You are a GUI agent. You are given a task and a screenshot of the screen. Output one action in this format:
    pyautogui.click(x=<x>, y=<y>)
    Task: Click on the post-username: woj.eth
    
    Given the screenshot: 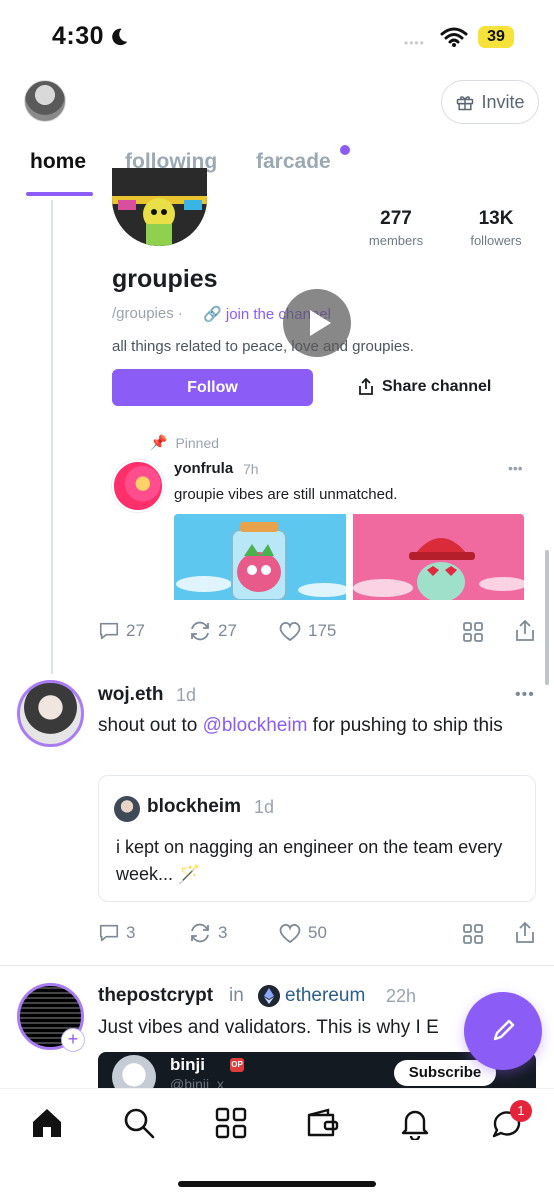 What is the action you would take?
    pyautogui.click(x=130, y=695)
    